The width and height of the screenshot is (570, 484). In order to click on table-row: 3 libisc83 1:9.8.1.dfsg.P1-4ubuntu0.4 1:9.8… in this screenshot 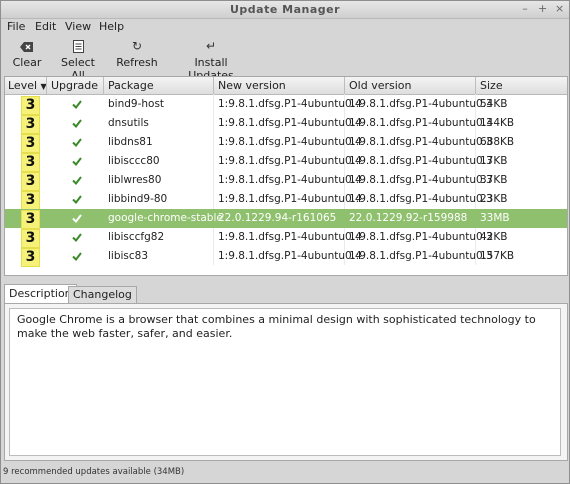, I will do `click(286, 257)`.